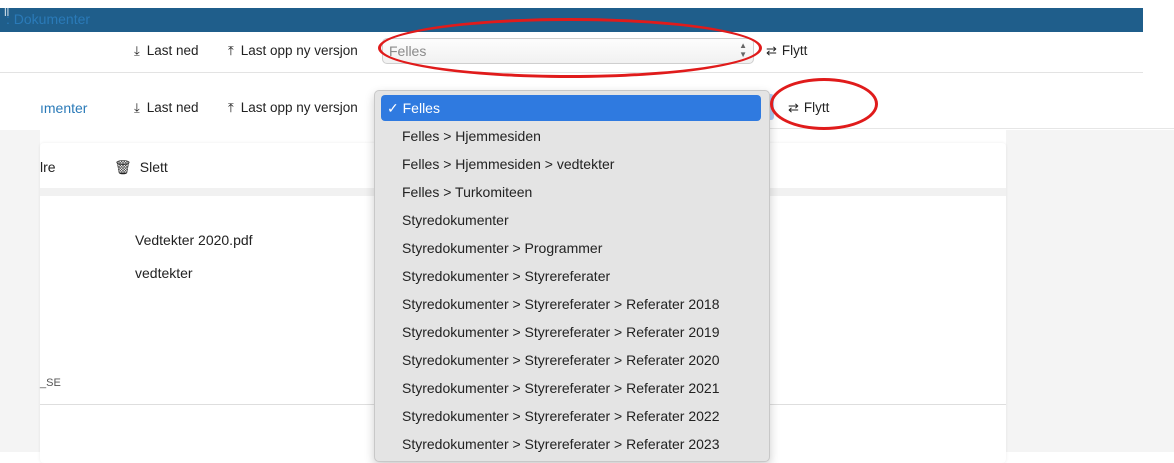 This screenshot has height=463, width=1174. What do you see at coordinates (63, 108) in the screenshot?
I see `breadcrumb-documents-2: ımenter` at bounding box center [63, 108].